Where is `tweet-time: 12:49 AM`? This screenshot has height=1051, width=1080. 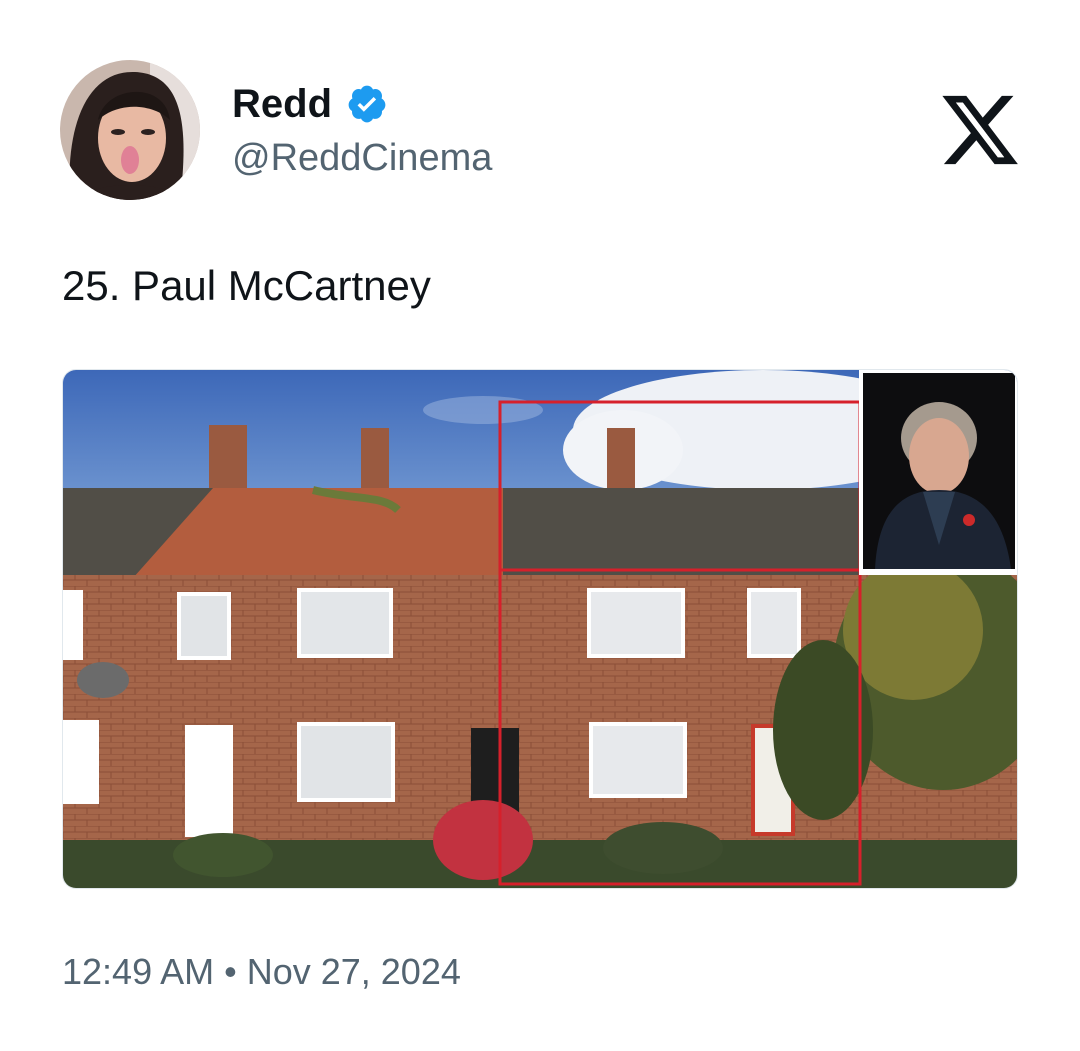 tweet-time: 12:49 AM is located at coordinates (138, 972).